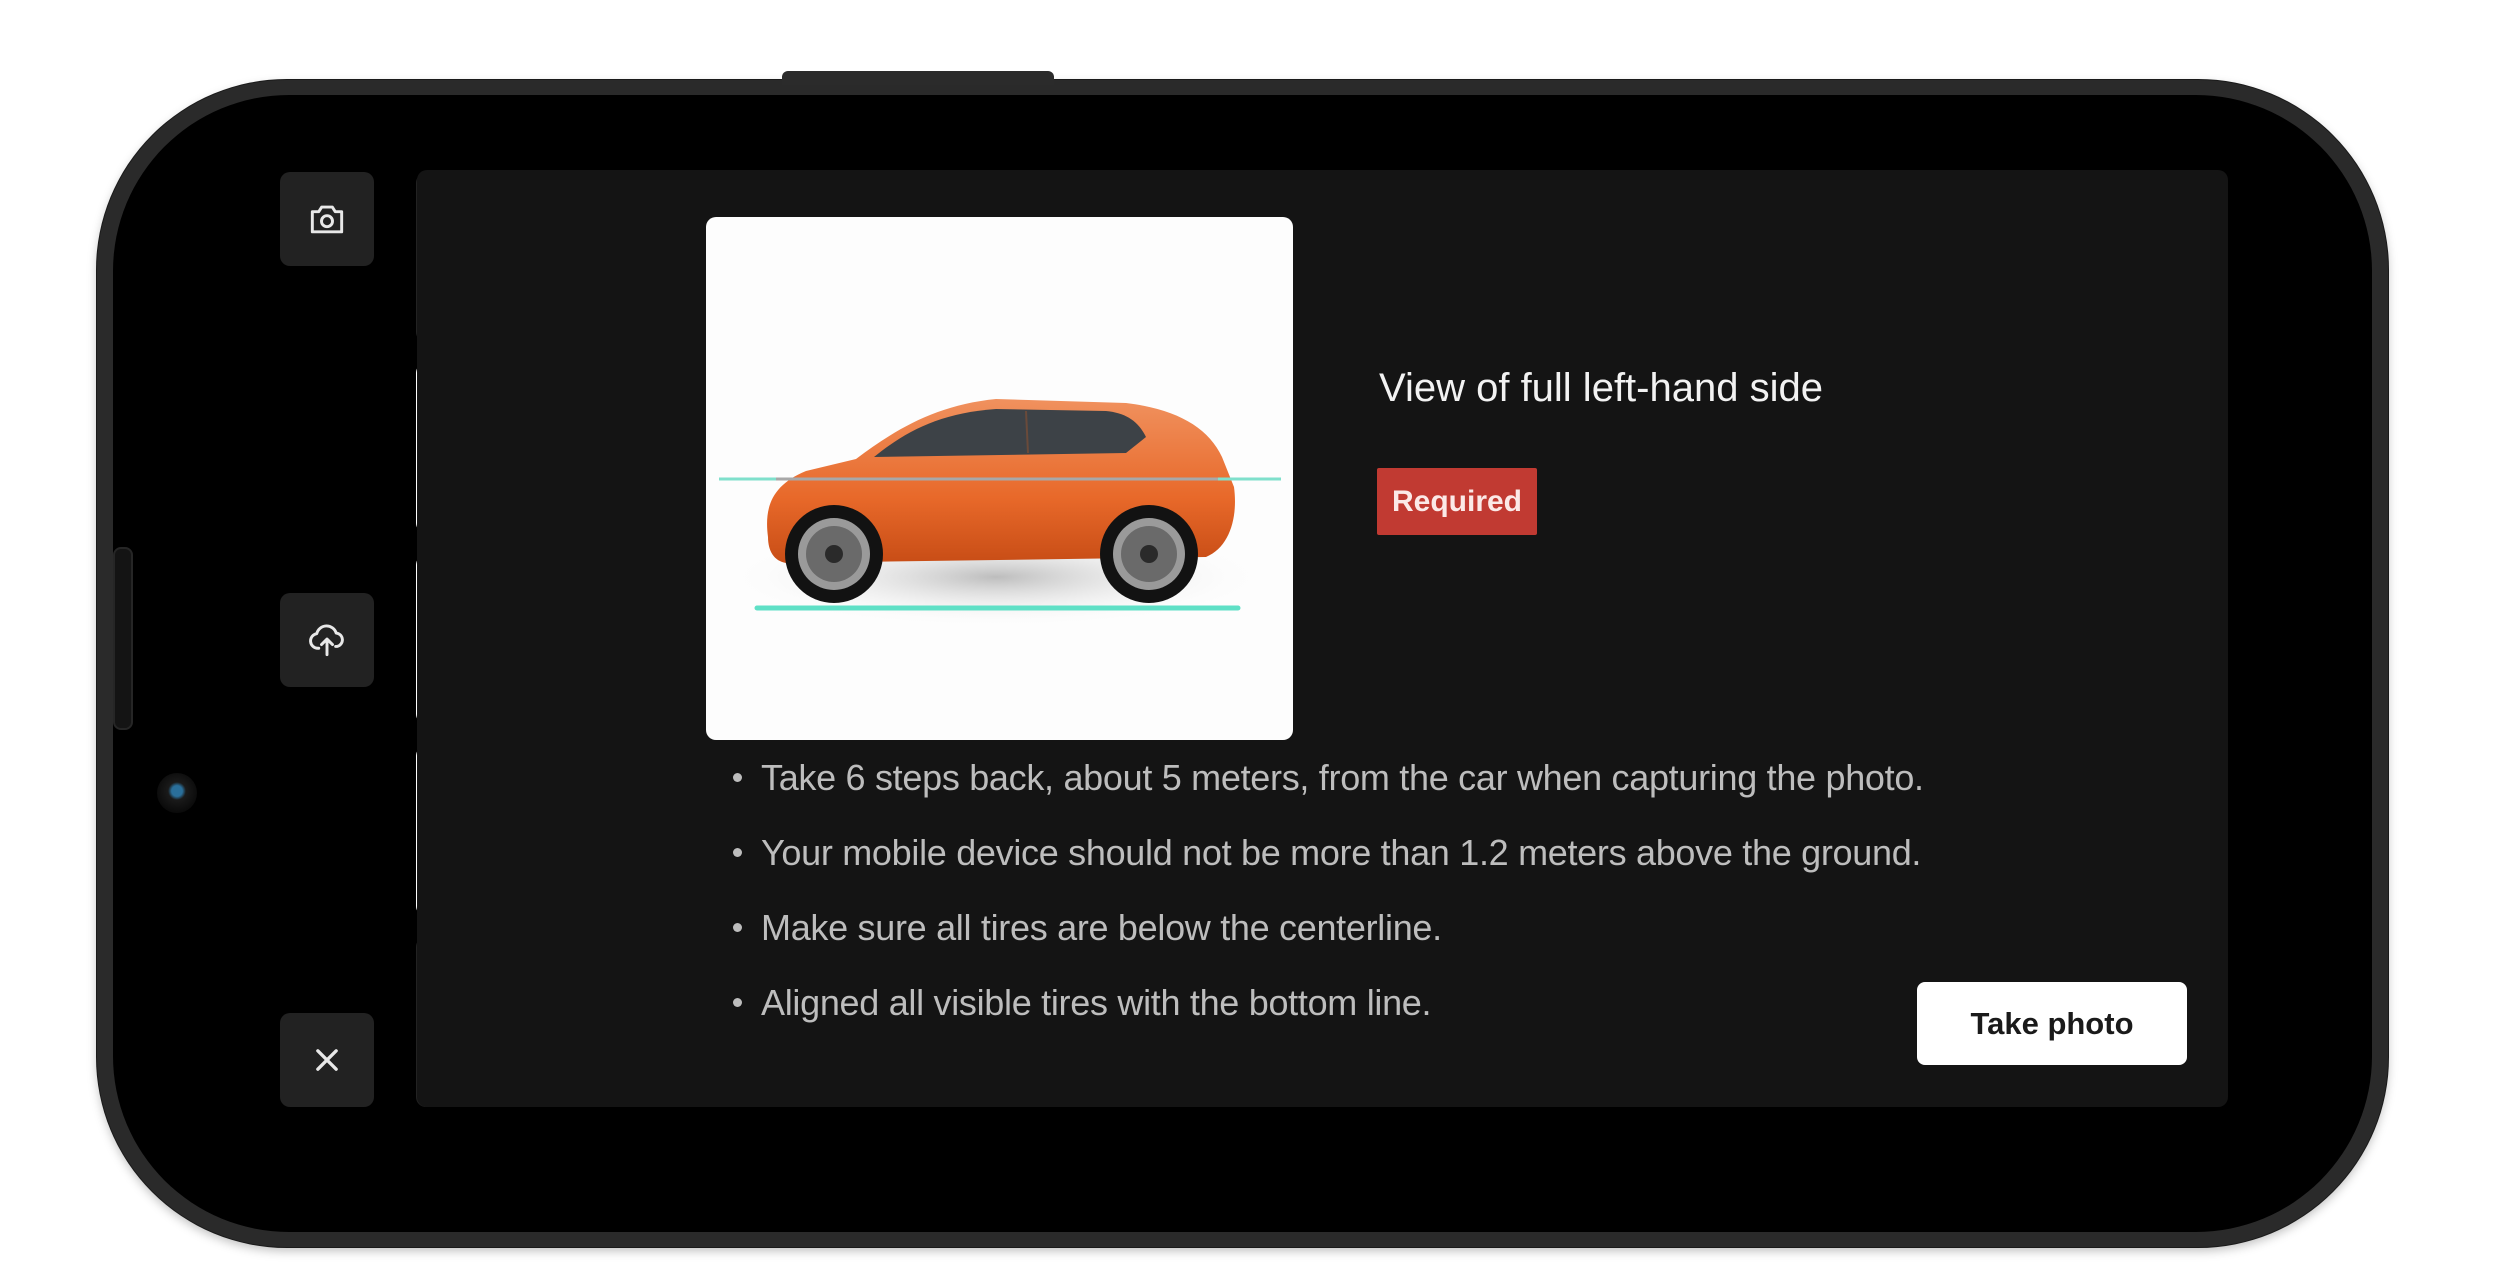  Describe the element at coordinates (1000, 513) in the screenshot. I see `car-side-reference-illustration` at that location.